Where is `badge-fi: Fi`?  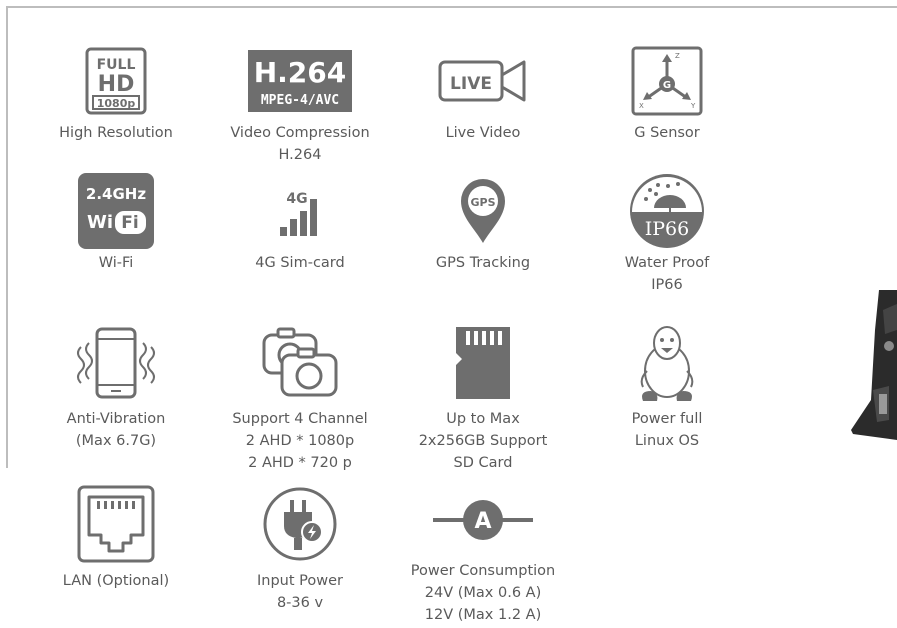
badge-fi: Fi is located at coordinates (129, 223).